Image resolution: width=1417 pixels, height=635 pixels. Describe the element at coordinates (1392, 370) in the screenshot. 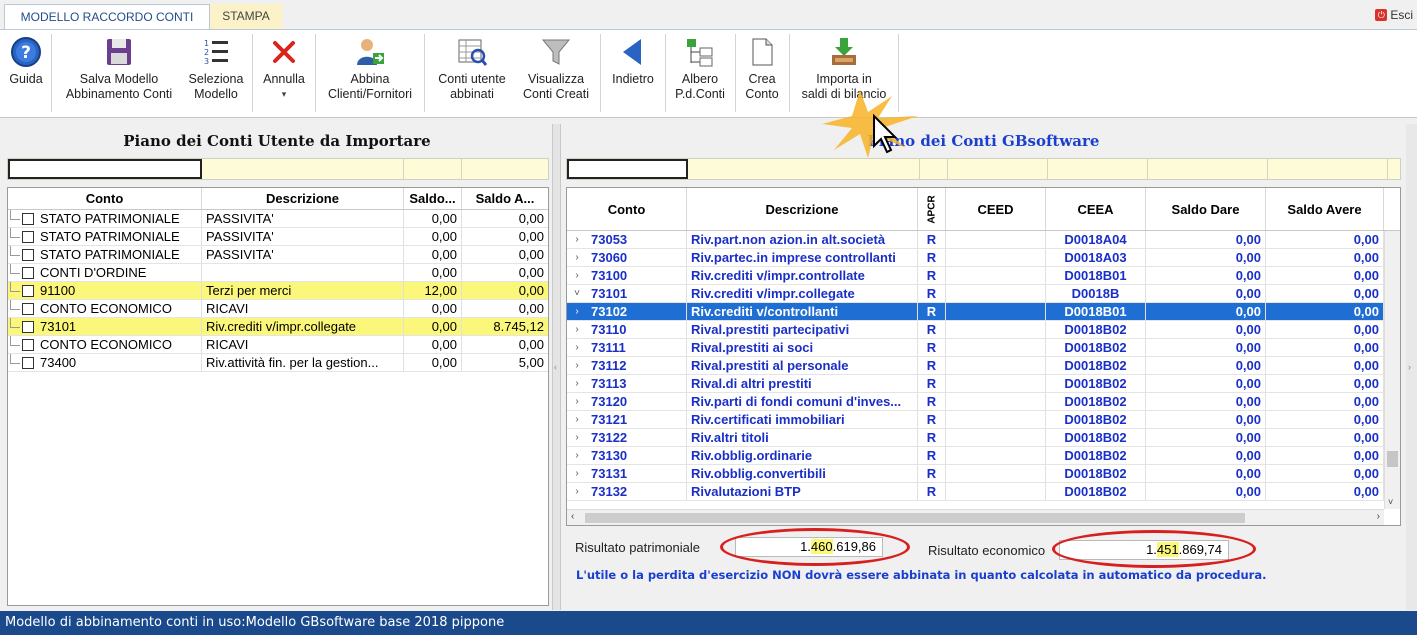

I see `right-vertical-scrollbar: ˅` at that location.